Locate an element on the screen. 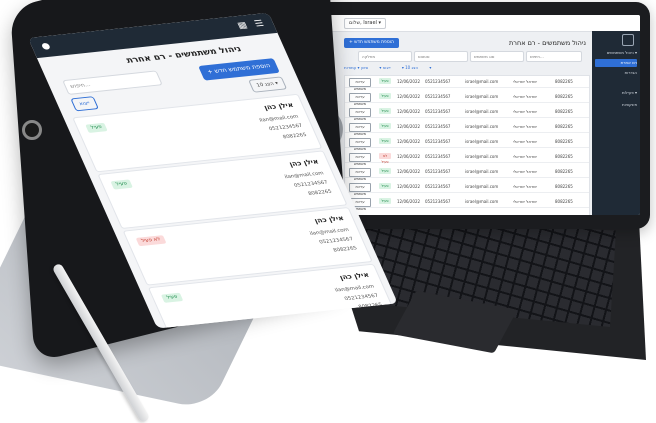 This screenshot has width=656, height=423. page-title: ניהול משתמשים - רם אחרת is located at coordinates (547, 43).